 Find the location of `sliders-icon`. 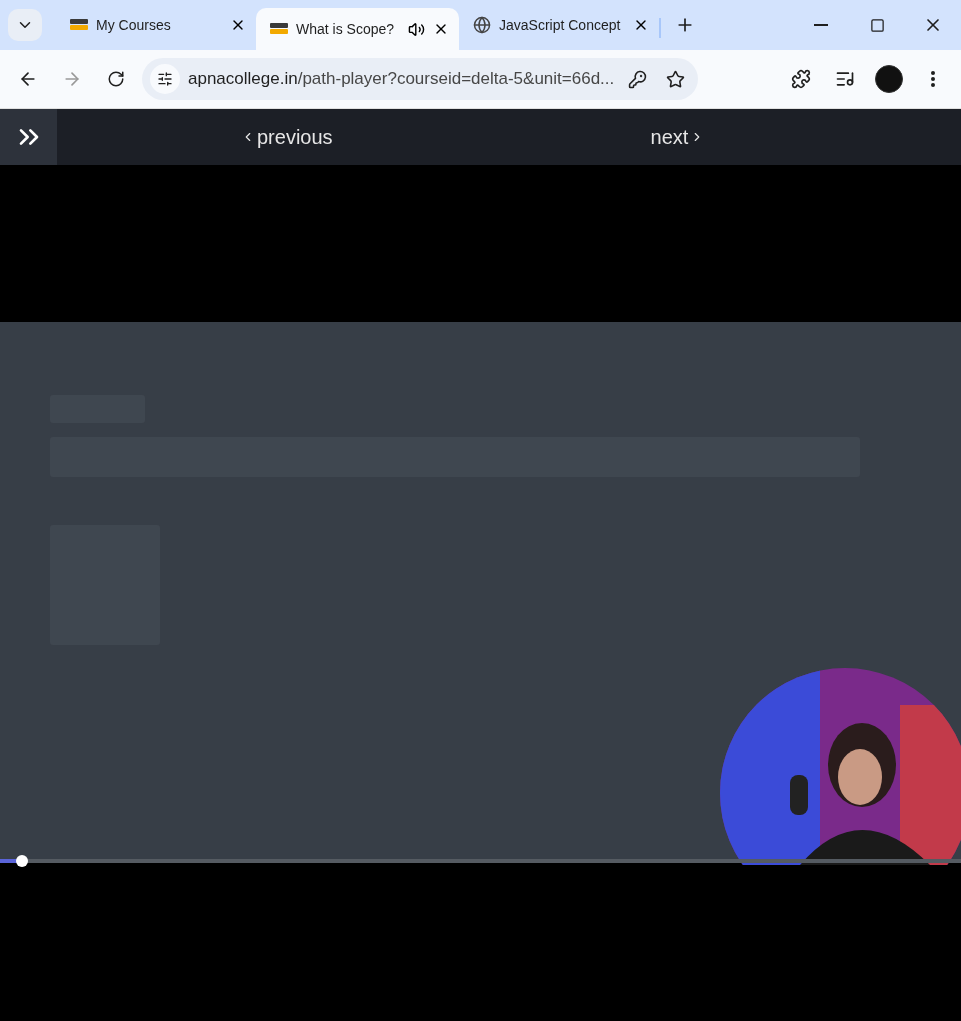

sliders-icon is located at coordinates (165, 79).